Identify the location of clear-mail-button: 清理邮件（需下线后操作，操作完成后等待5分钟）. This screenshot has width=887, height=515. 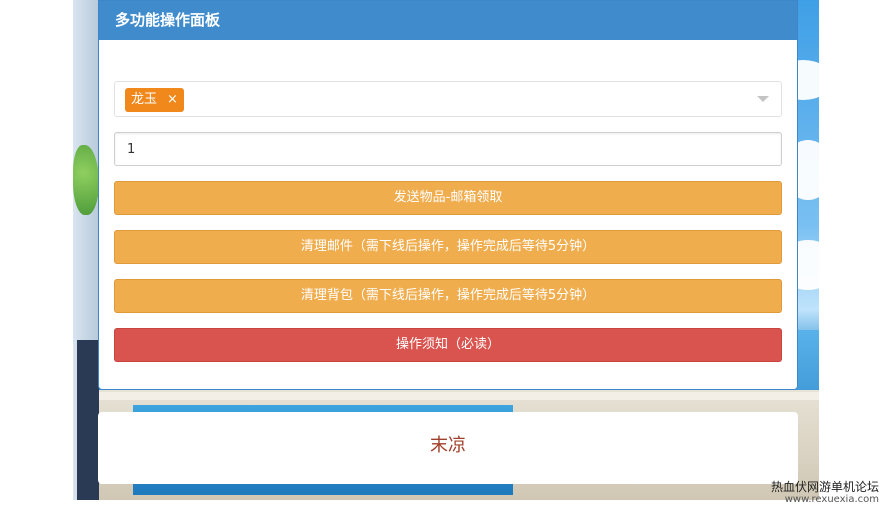
(448, 247).